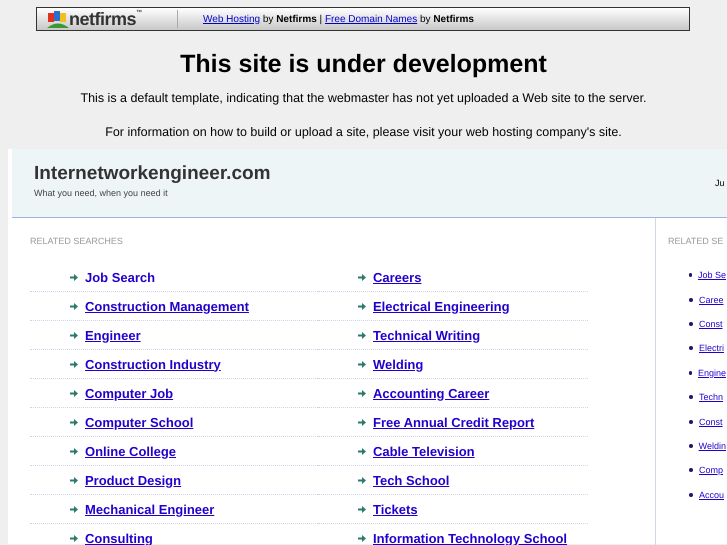 Image resolution: width=727 pixels, height=545 pixels. Describe the element at coordinates (102, 19) in the screenshot. I see `netfirms-logo: netfirms` at that location.